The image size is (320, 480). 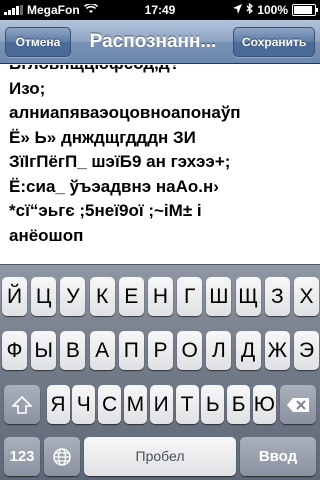 I want to click on text-line: Ё:сиа_ ўъэадвнэ наАо.н›, so click(x=114, y=186).